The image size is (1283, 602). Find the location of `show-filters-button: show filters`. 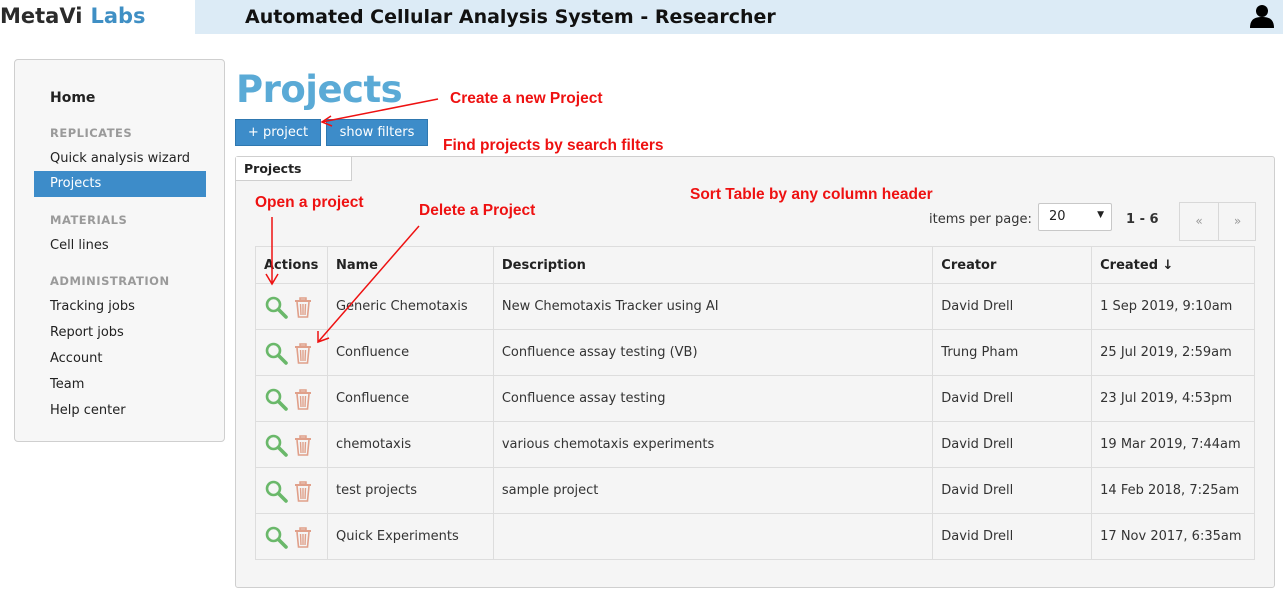

show-filters-button: show filters is located at coordinates (377, 132).